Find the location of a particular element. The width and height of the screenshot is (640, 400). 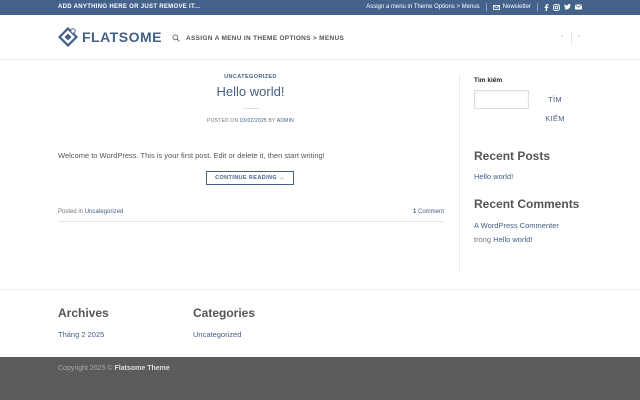

comments-link: 1 Comment is located at coordinates (428, 212).